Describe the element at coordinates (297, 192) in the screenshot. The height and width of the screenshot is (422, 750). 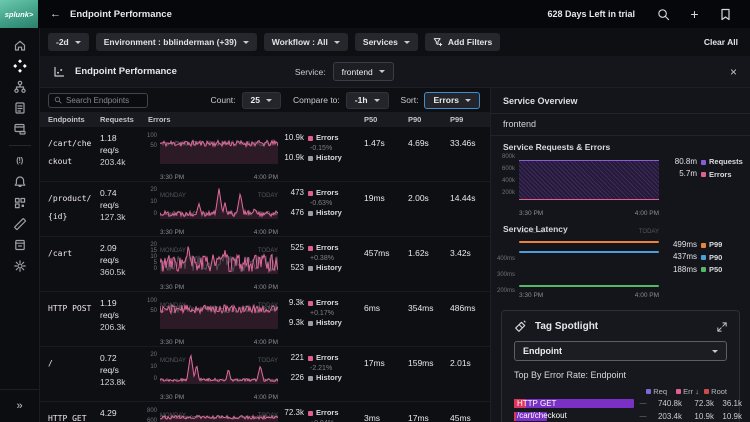
I see `errors-count: 473` at that location.